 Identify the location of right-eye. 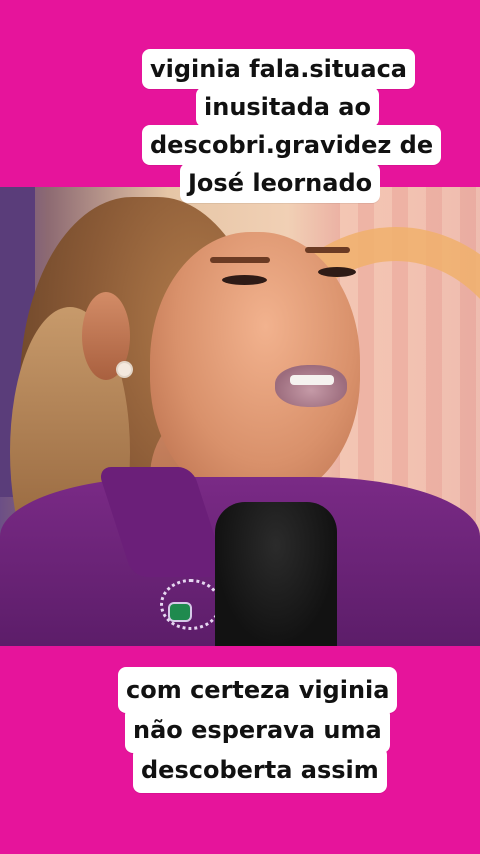
(337, 272).